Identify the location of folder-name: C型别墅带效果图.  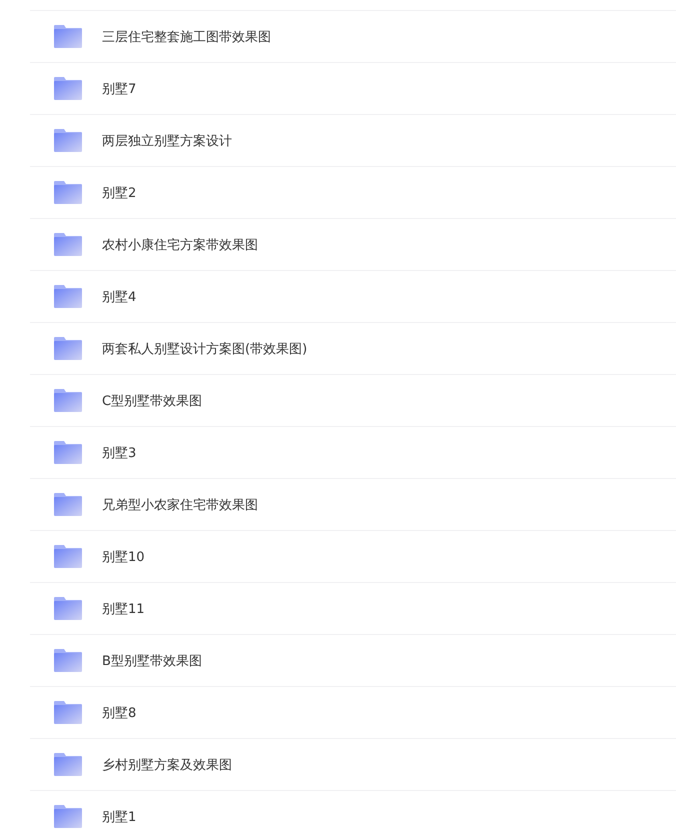
(152, 401).